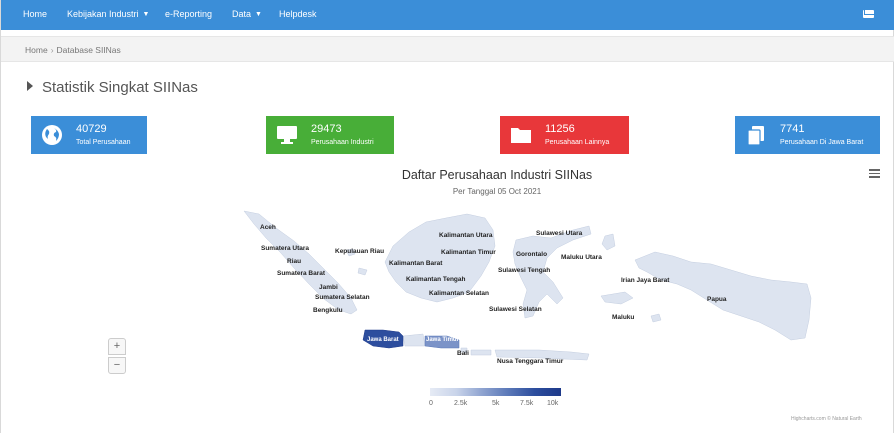  What do you see at coordinates (414, 340) in the screenshot?
I see `map-region-jawa-tengah` at bounding box center [414, 340].